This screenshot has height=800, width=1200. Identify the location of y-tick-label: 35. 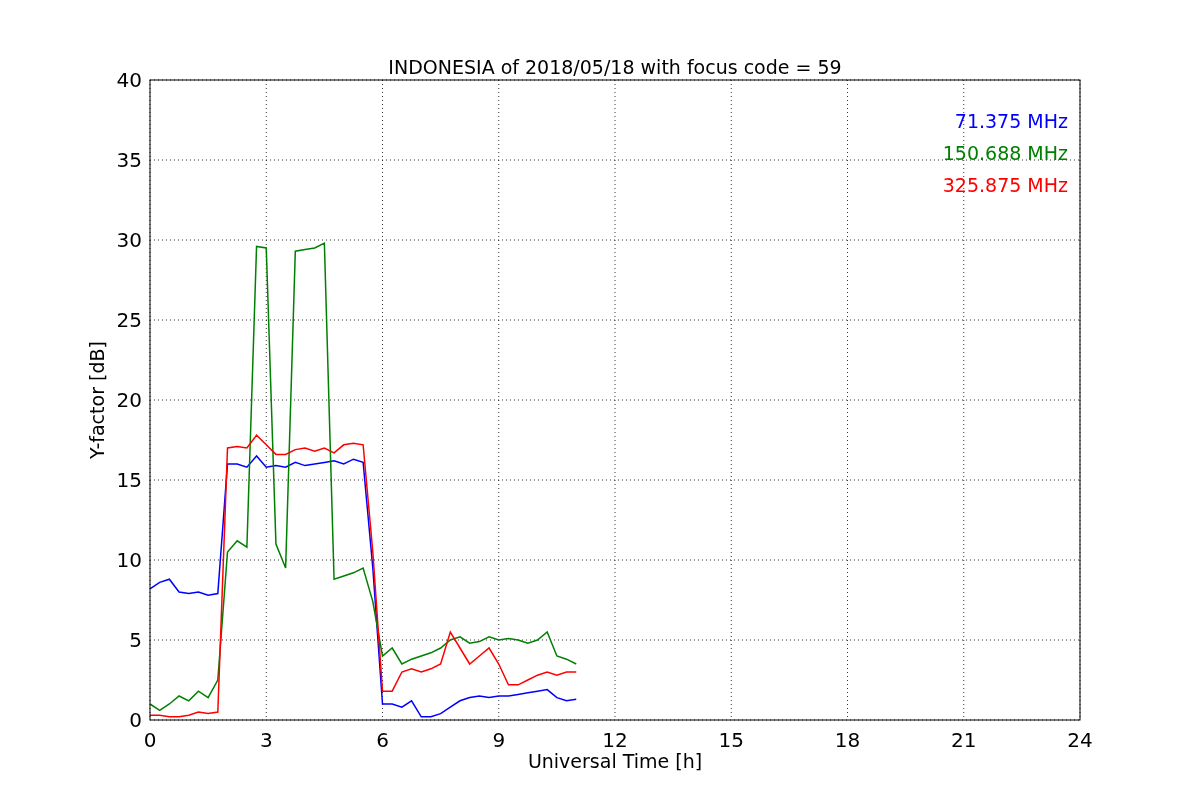
(129, 160).